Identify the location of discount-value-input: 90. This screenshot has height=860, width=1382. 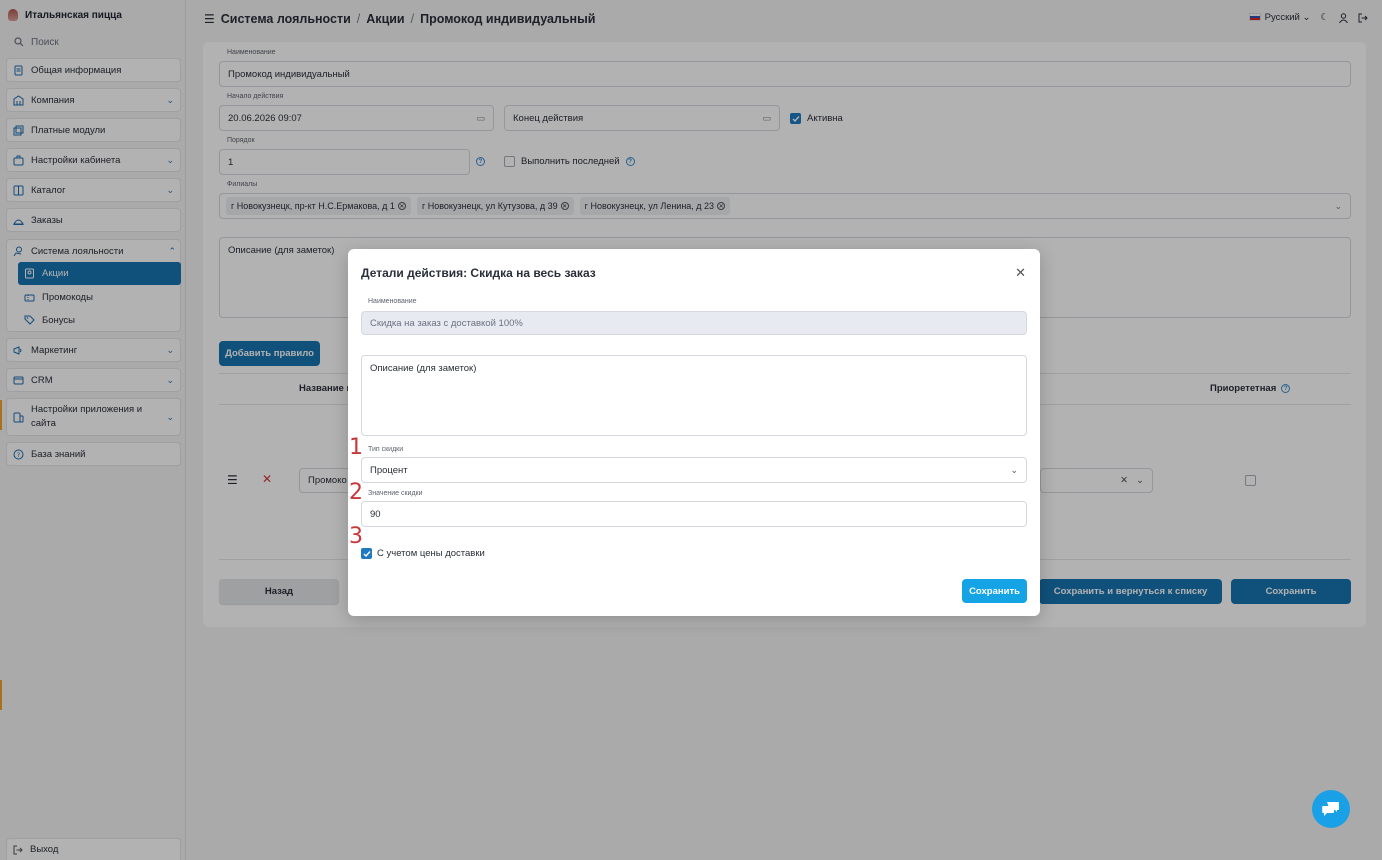
(694, 514).